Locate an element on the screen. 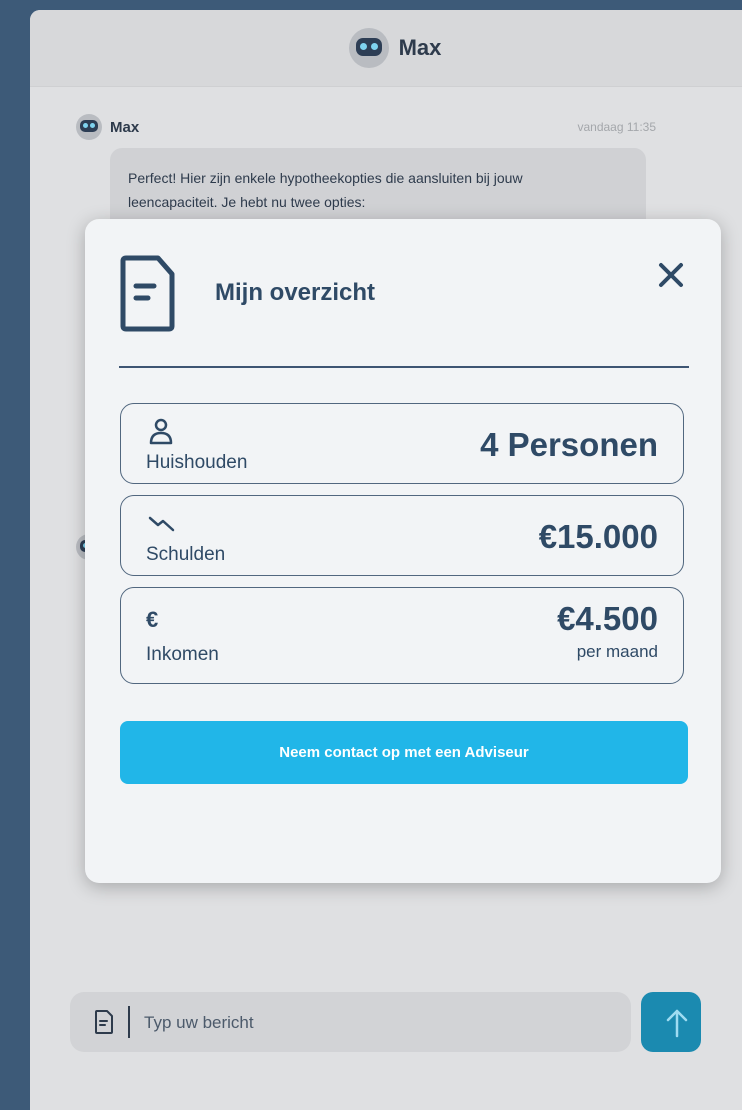 The width and height of the screenshot is (742, 1110). debts-label: Schulden is located at coordinates (186, 554).